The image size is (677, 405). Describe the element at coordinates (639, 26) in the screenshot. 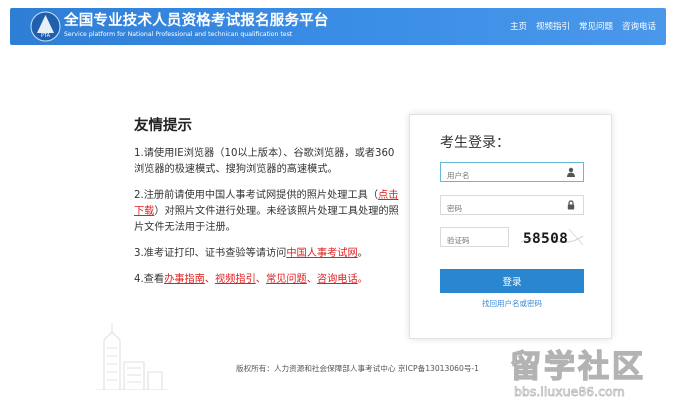

I see `nav-hotline: 咨询电话` at that location.